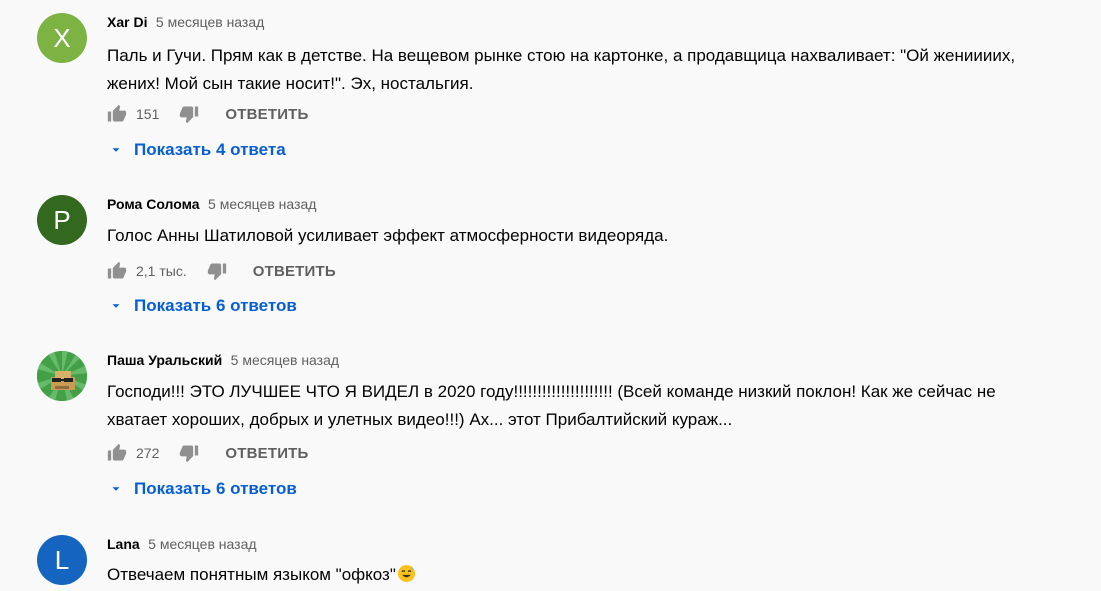 This screenshot has height=591, width=1101. I want to click on avatar: L, so click(62, 560).